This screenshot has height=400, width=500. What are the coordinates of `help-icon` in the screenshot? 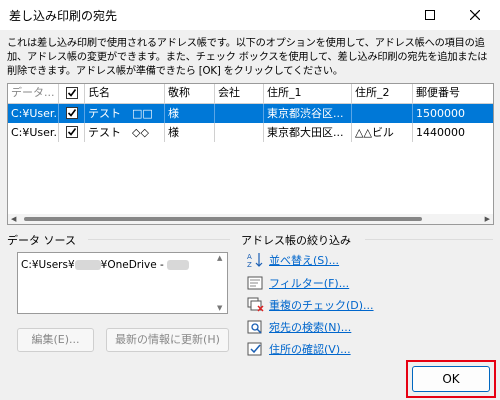 It's located at (430, 15).